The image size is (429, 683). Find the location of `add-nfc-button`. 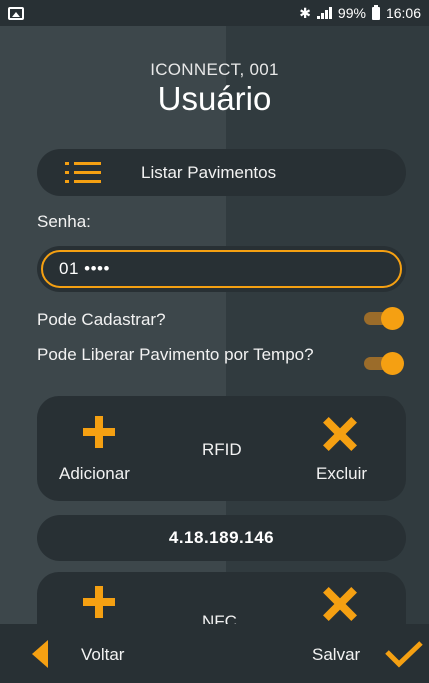

add-nfc-button is located at coordinates (99, 602).